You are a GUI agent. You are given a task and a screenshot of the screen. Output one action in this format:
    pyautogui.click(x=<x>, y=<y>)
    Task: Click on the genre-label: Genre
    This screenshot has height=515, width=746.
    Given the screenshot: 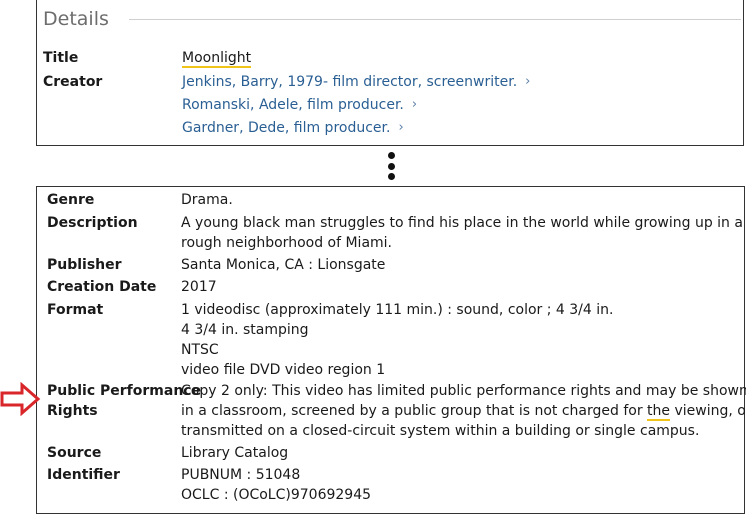 What is the action you would take?
    pyautogui.click(x=71, y=200)
    